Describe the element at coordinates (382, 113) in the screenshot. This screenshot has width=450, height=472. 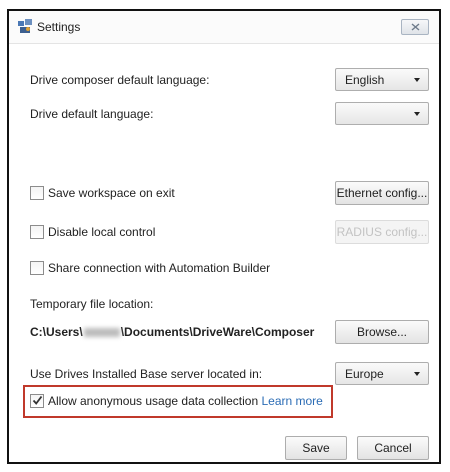
I see `drive-language-dropdown` at that location.